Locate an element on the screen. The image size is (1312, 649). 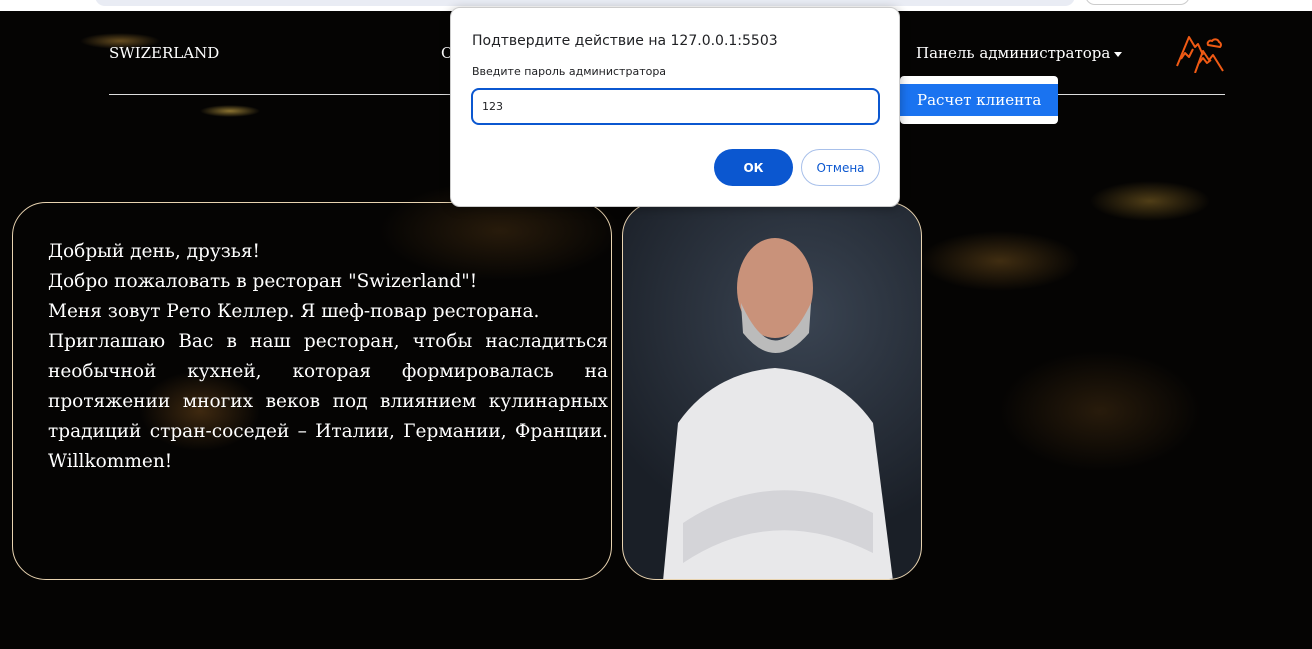
dialog-title: Подтвердите действие на 127.0.0.1:5503 is located at coordinates (625, 41).